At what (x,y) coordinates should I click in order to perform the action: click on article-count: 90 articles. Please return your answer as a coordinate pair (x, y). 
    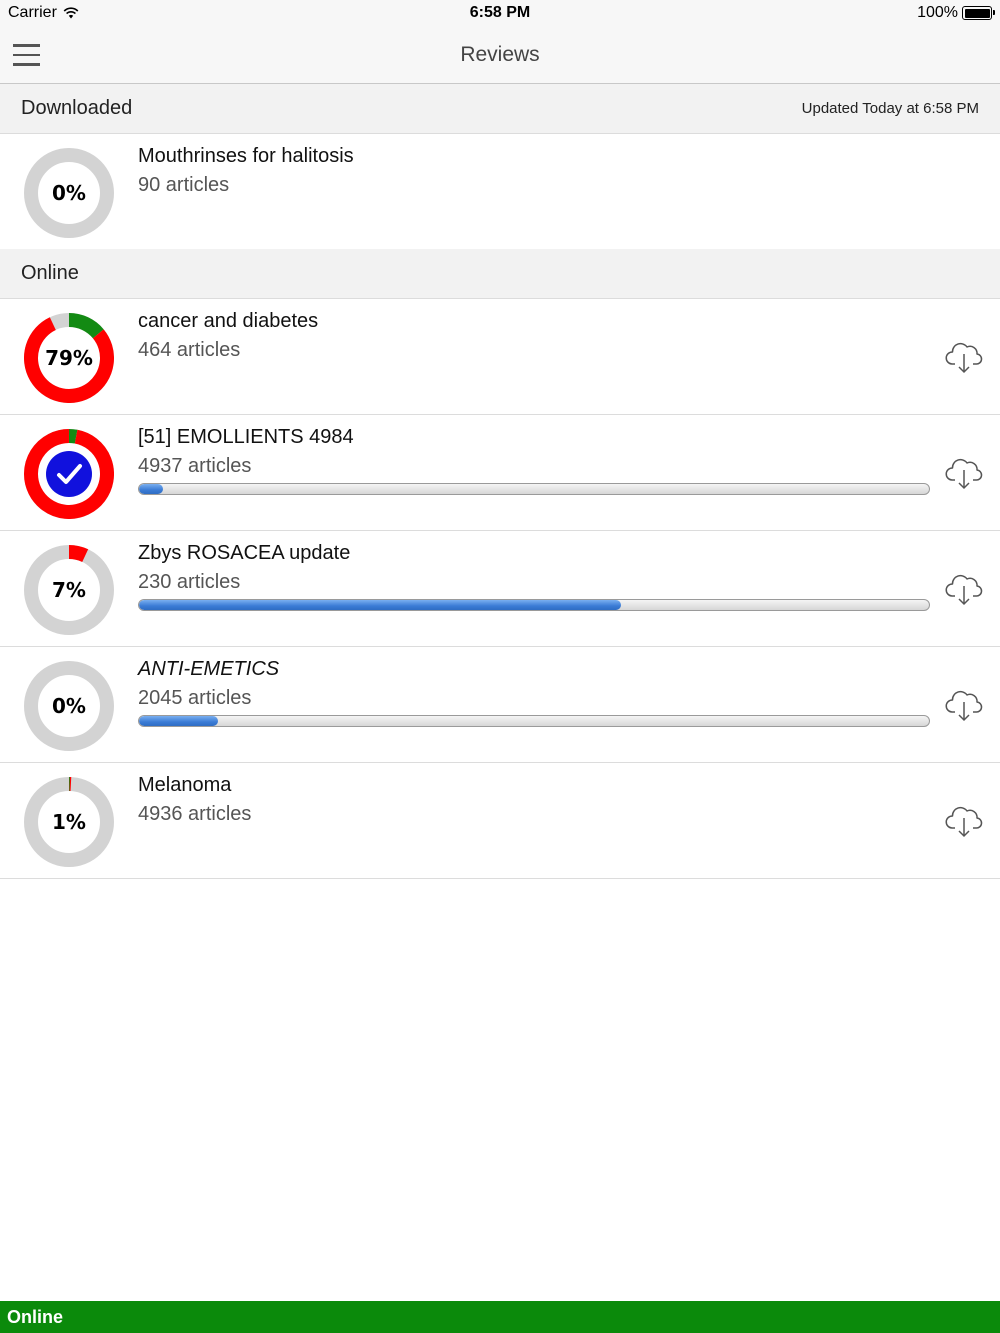
    Looking at the image, I should click on (184, 185).